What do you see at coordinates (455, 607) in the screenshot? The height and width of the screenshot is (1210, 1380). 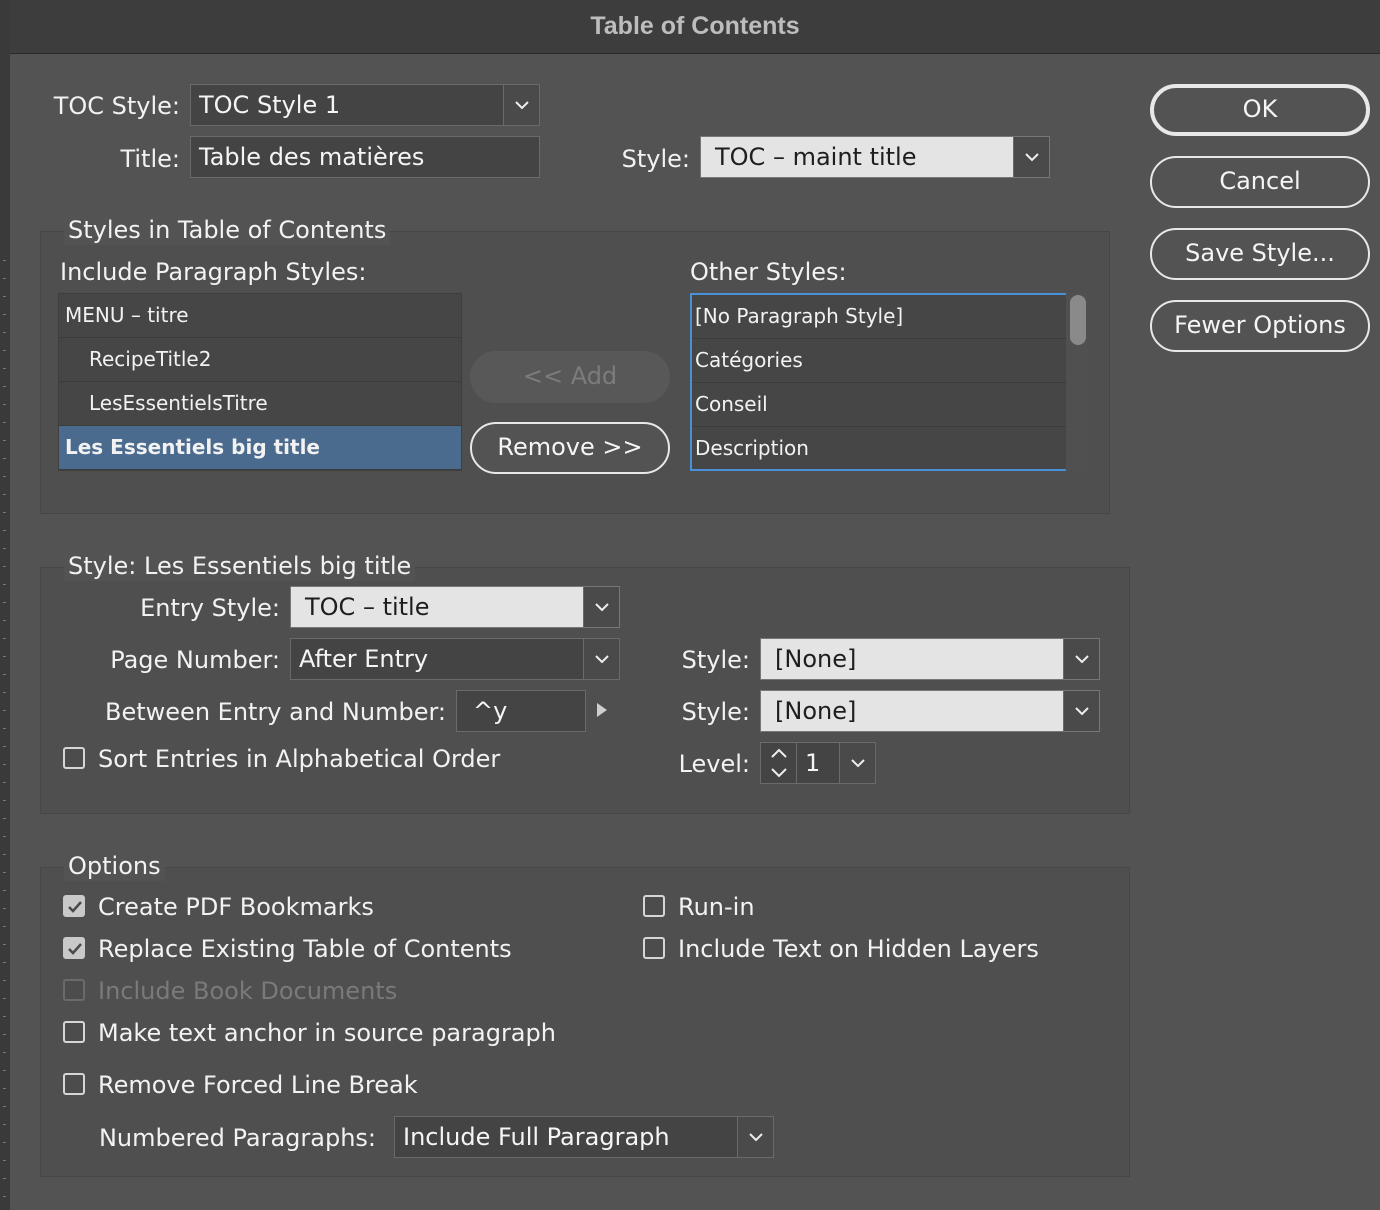 I see `entry-style-select: TOC – title` at bounding box center [455, 607].